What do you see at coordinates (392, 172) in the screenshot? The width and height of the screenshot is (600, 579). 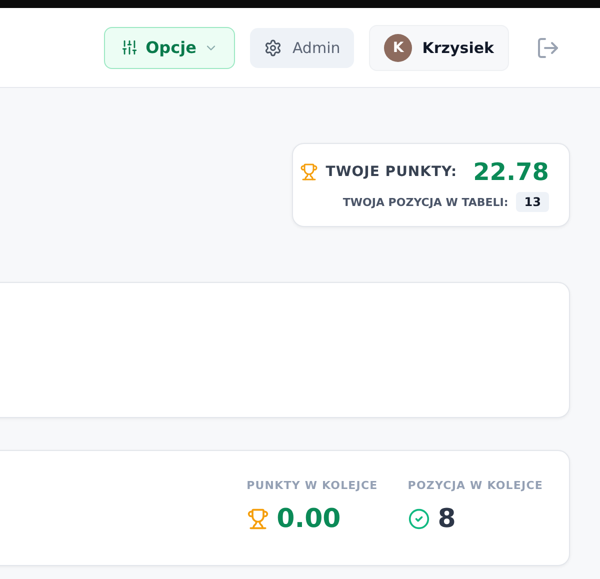 I see `points-label: TWOJE PUNKTY:` at bounding box center [392, 172].